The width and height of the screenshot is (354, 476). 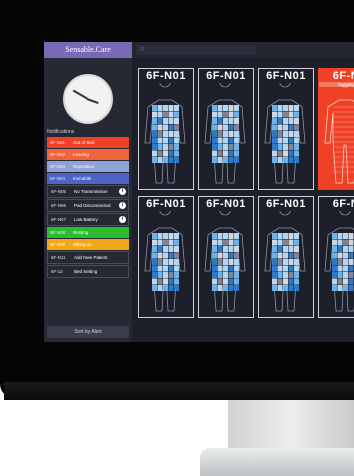 What do you see at coordinates (58, 232) in the screenshot?
I see `notification-bed: 6F-N08` at bounding box center [58, 232].